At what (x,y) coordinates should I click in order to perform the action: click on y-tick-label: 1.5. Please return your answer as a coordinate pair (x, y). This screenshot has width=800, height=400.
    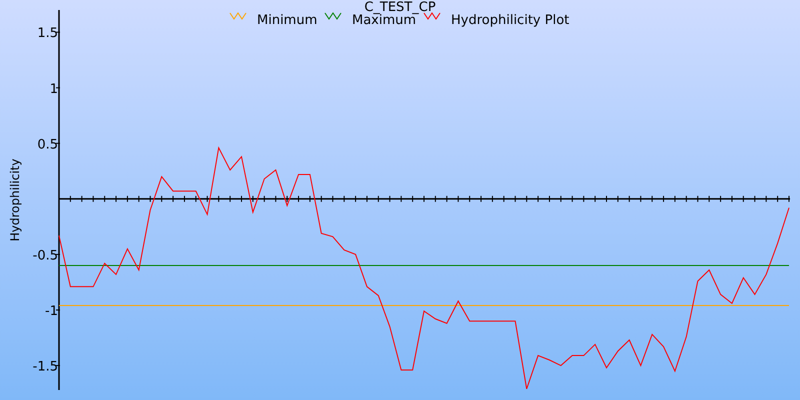
    Looking at the image, I should click on (47, 34).